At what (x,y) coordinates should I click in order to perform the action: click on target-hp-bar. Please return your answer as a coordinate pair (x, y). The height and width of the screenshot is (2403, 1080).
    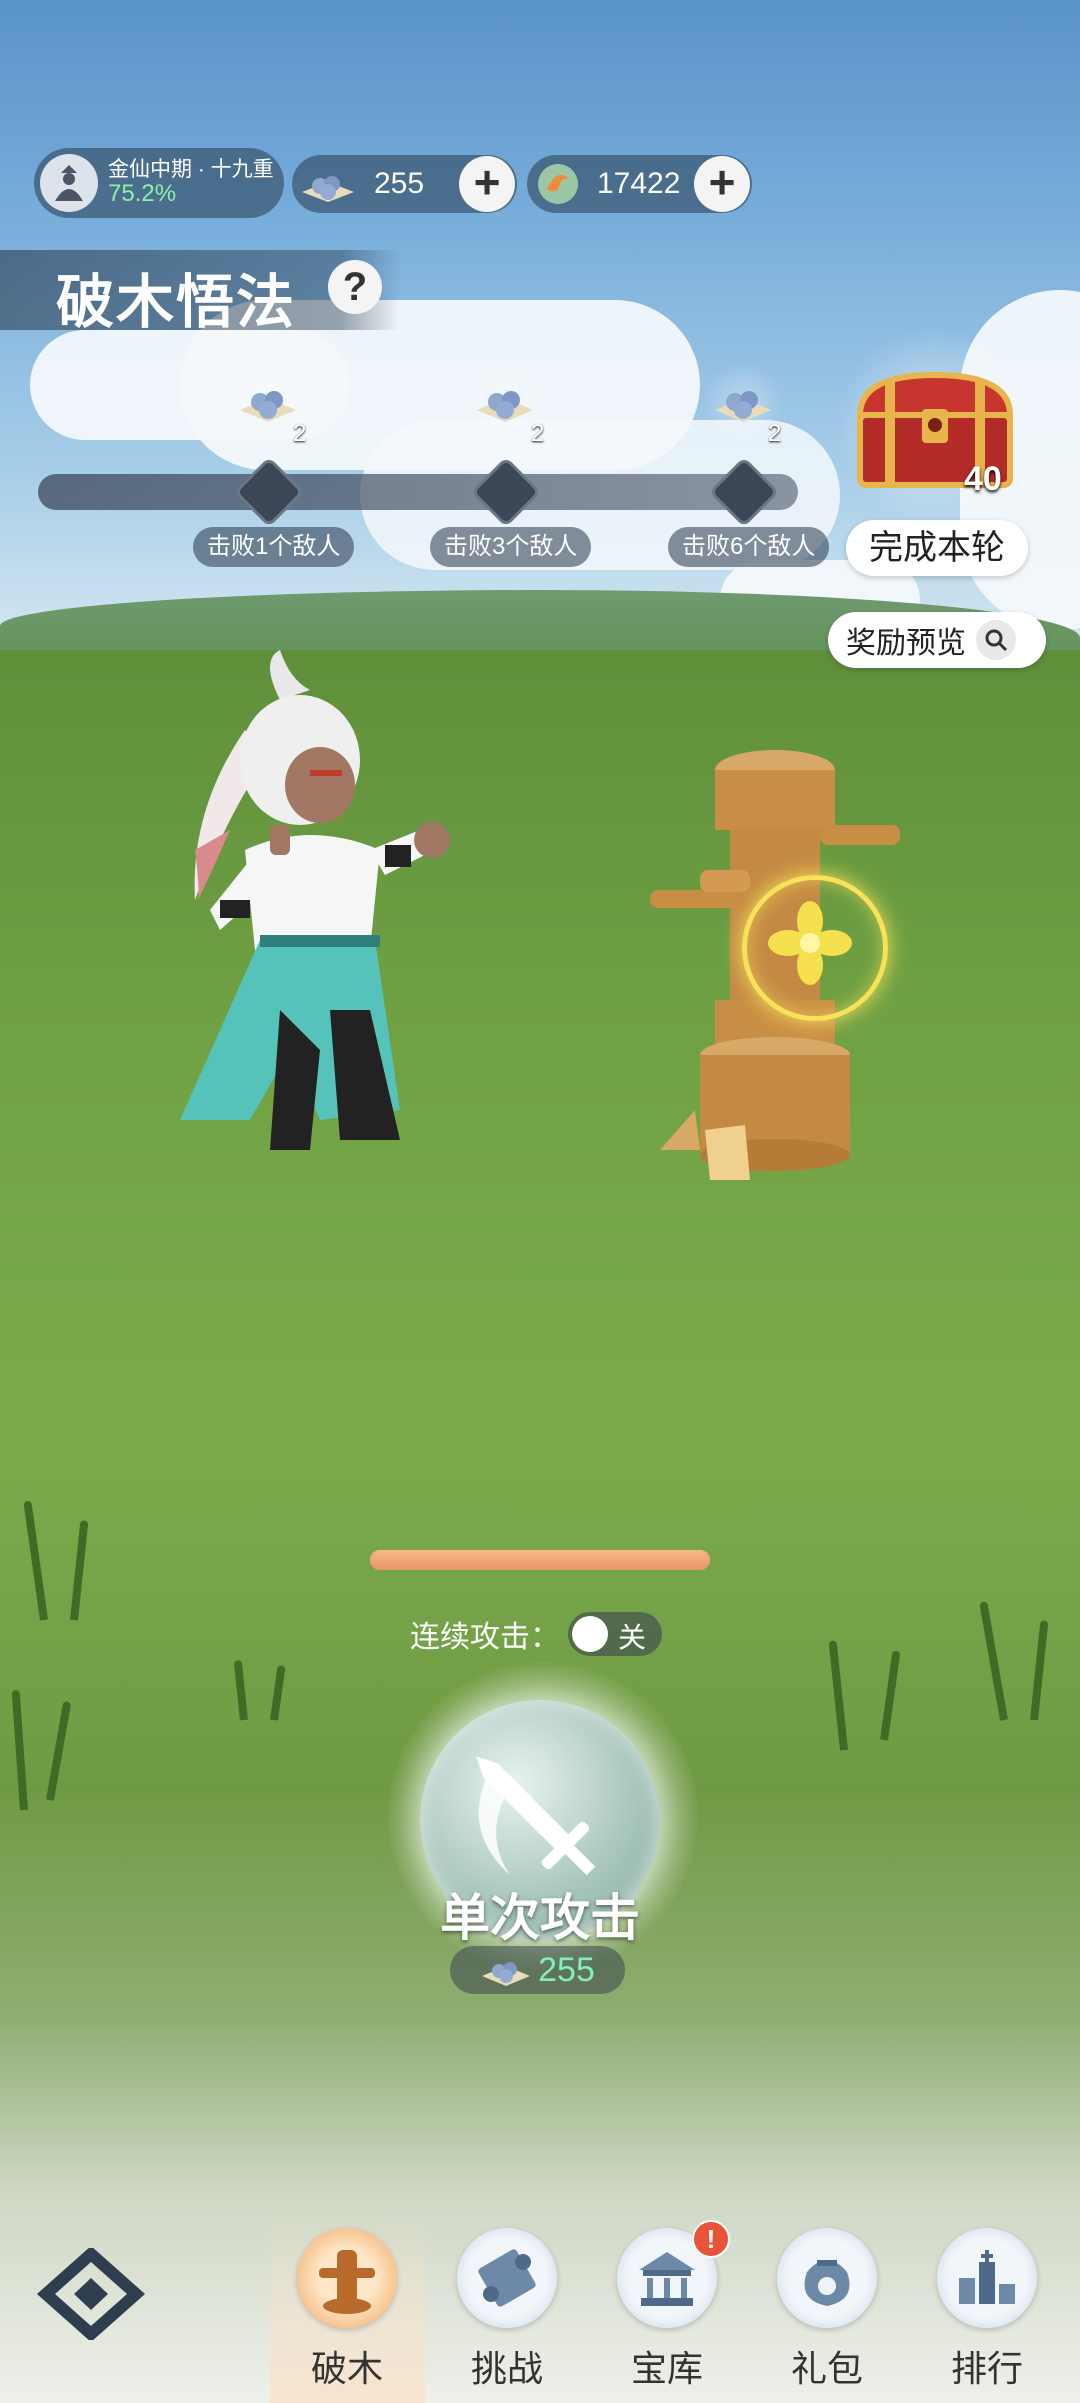
    Looking at the image, I should click on (540, 1560).